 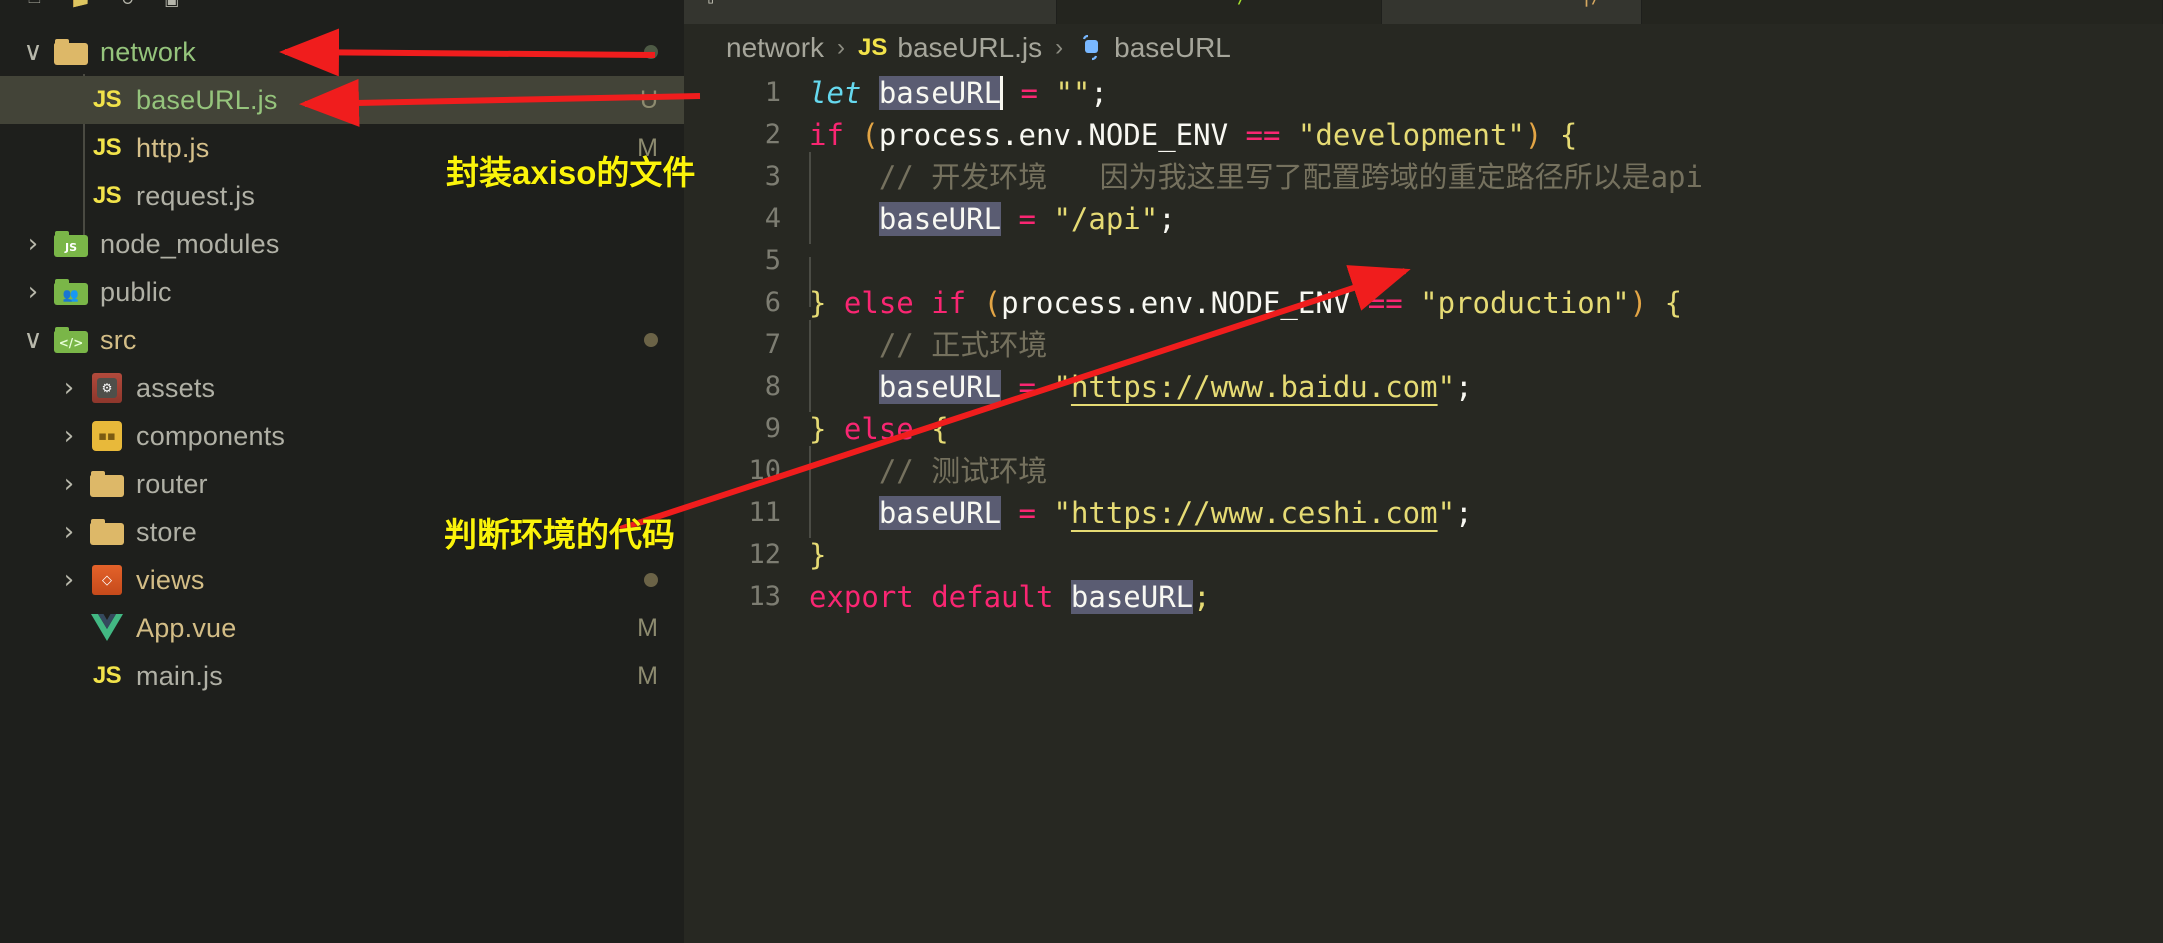 I want to click on breadcrumb-folder: network, so click(x=775, y=48).